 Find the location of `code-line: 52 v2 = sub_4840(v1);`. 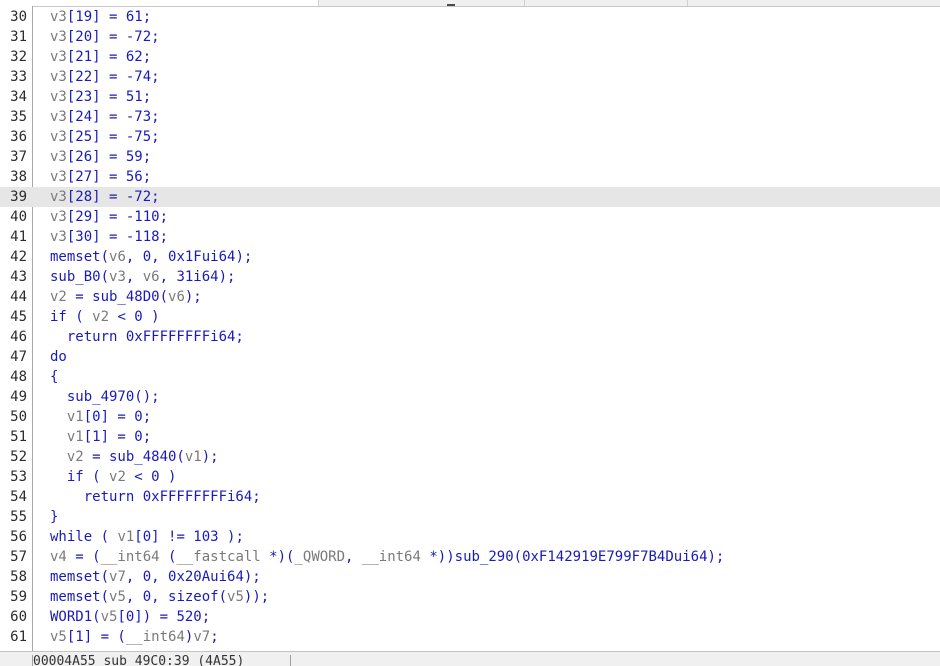

code-line: 52 v2 = sub_4840(v1); is located at coordinates (470, 457).